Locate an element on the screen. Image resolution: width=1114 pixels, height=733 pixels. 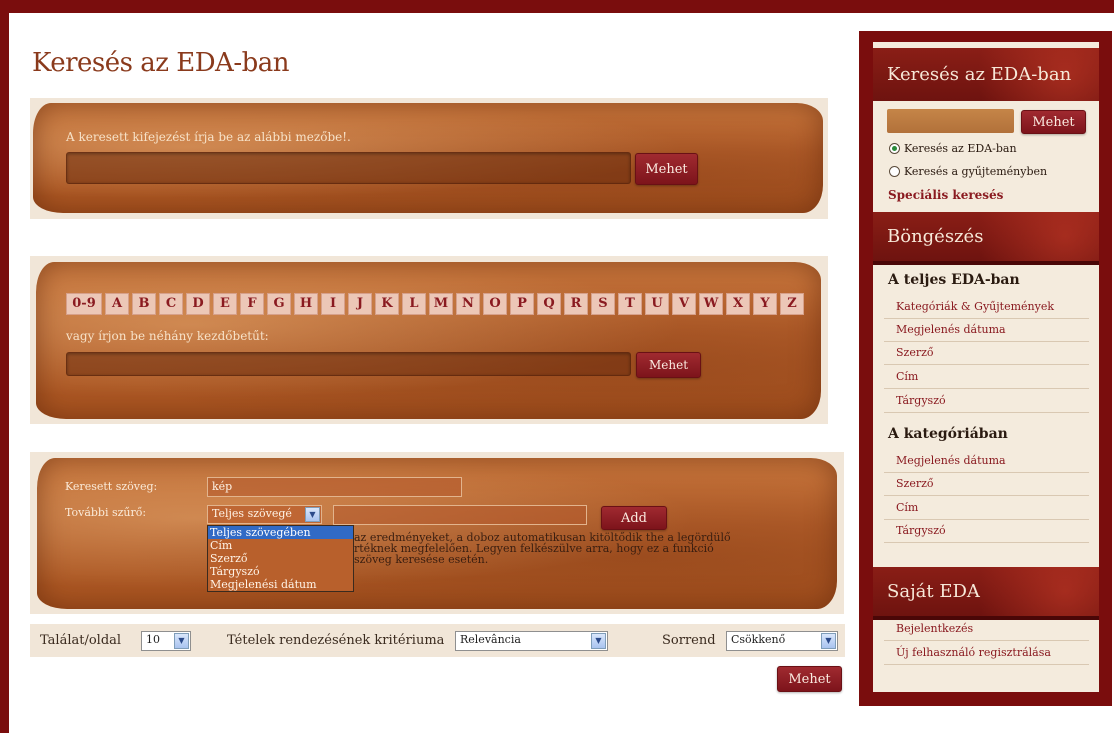
letter-button: D is located at coordinates (198, 304).